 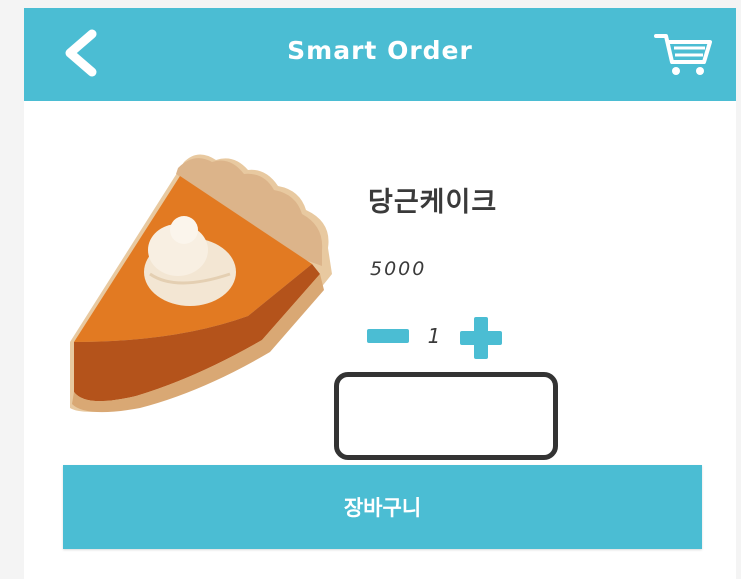 I want to click on quantity-value: 1, so click(x=434, y=336).